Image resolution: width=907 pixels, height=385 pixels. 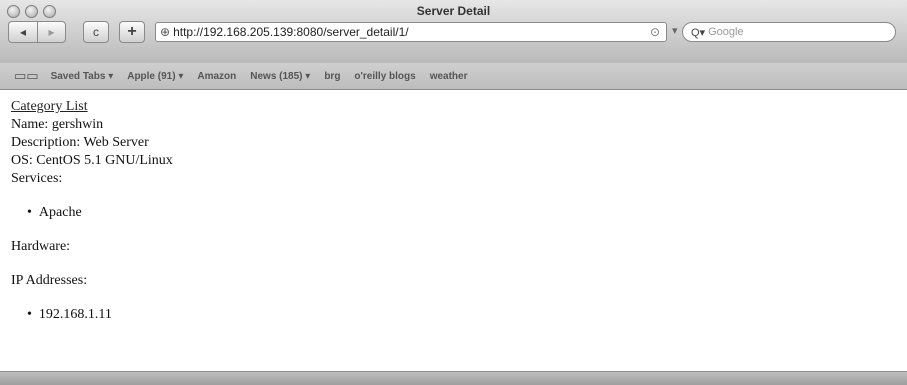 I want to click on server-os: OS: CentOS 5.1 GNU/Linux, so click(x=92, y=160).